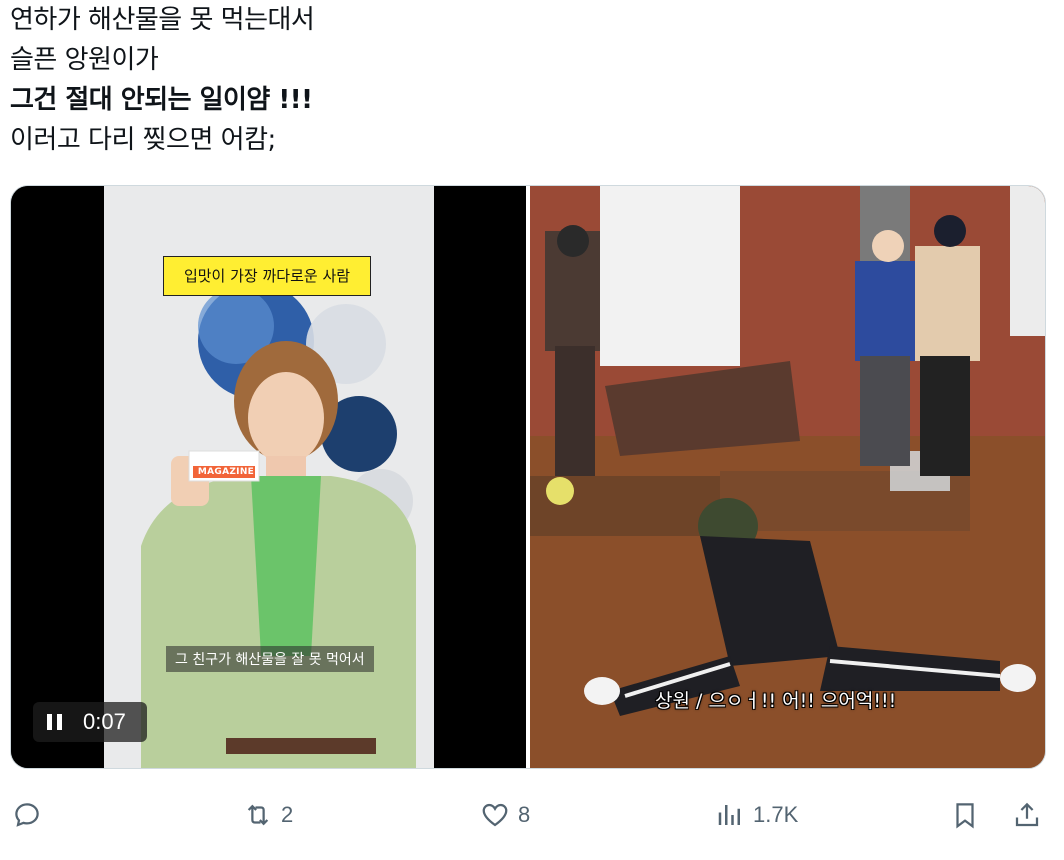  What do you see at coordinates (55, 722) in the screenshot?
I see `pause-icon` at bounding box center [55, 722].